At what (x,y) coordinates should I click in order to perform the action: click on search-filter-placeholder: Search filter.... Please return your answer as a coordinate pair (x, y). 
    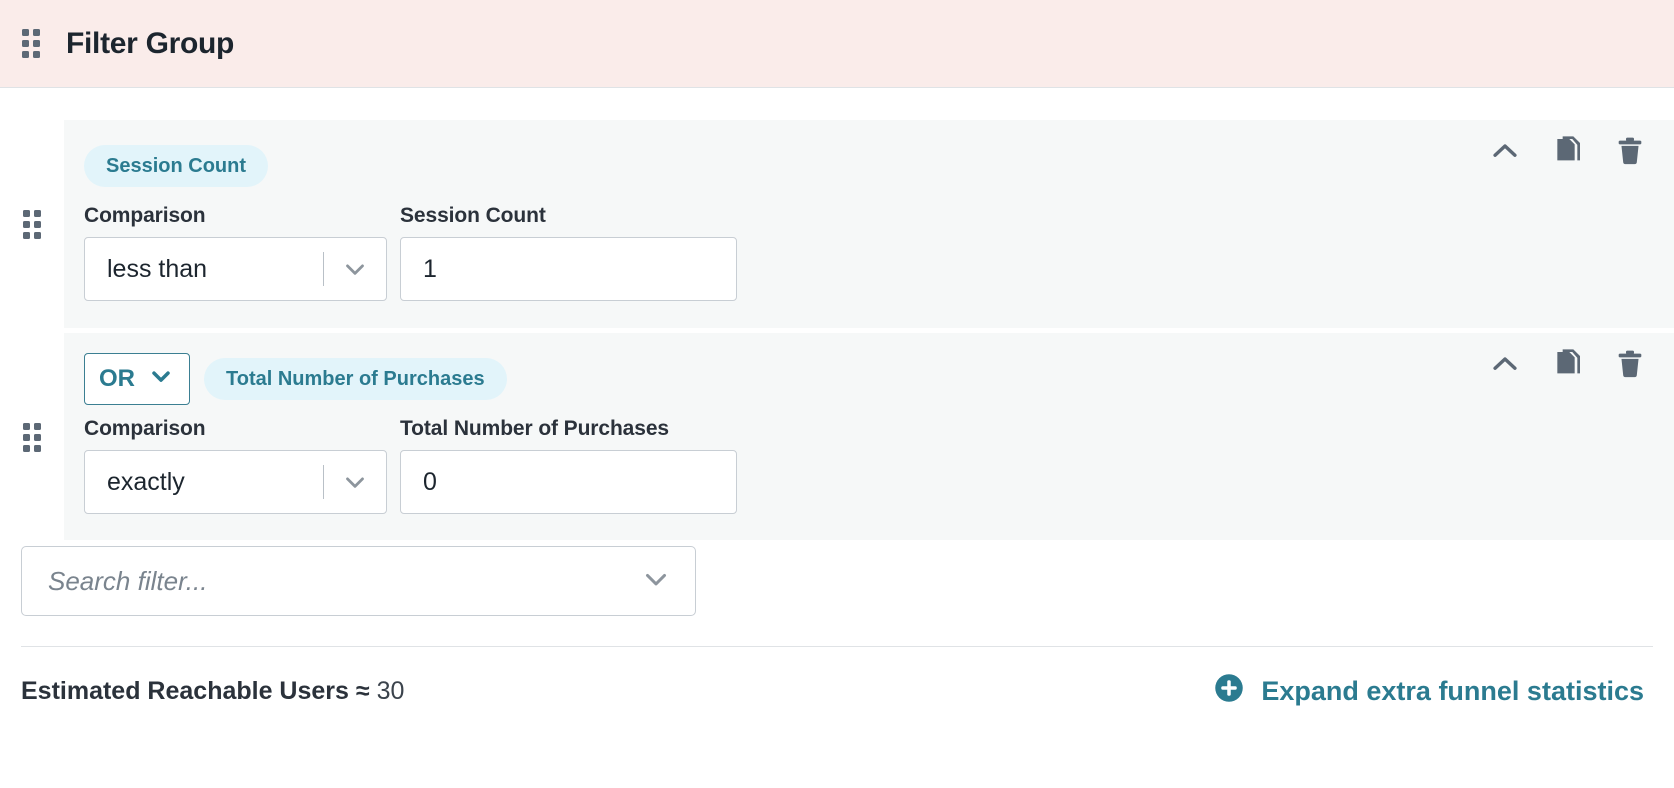
    Looking at the image, I should click on (128, 580).